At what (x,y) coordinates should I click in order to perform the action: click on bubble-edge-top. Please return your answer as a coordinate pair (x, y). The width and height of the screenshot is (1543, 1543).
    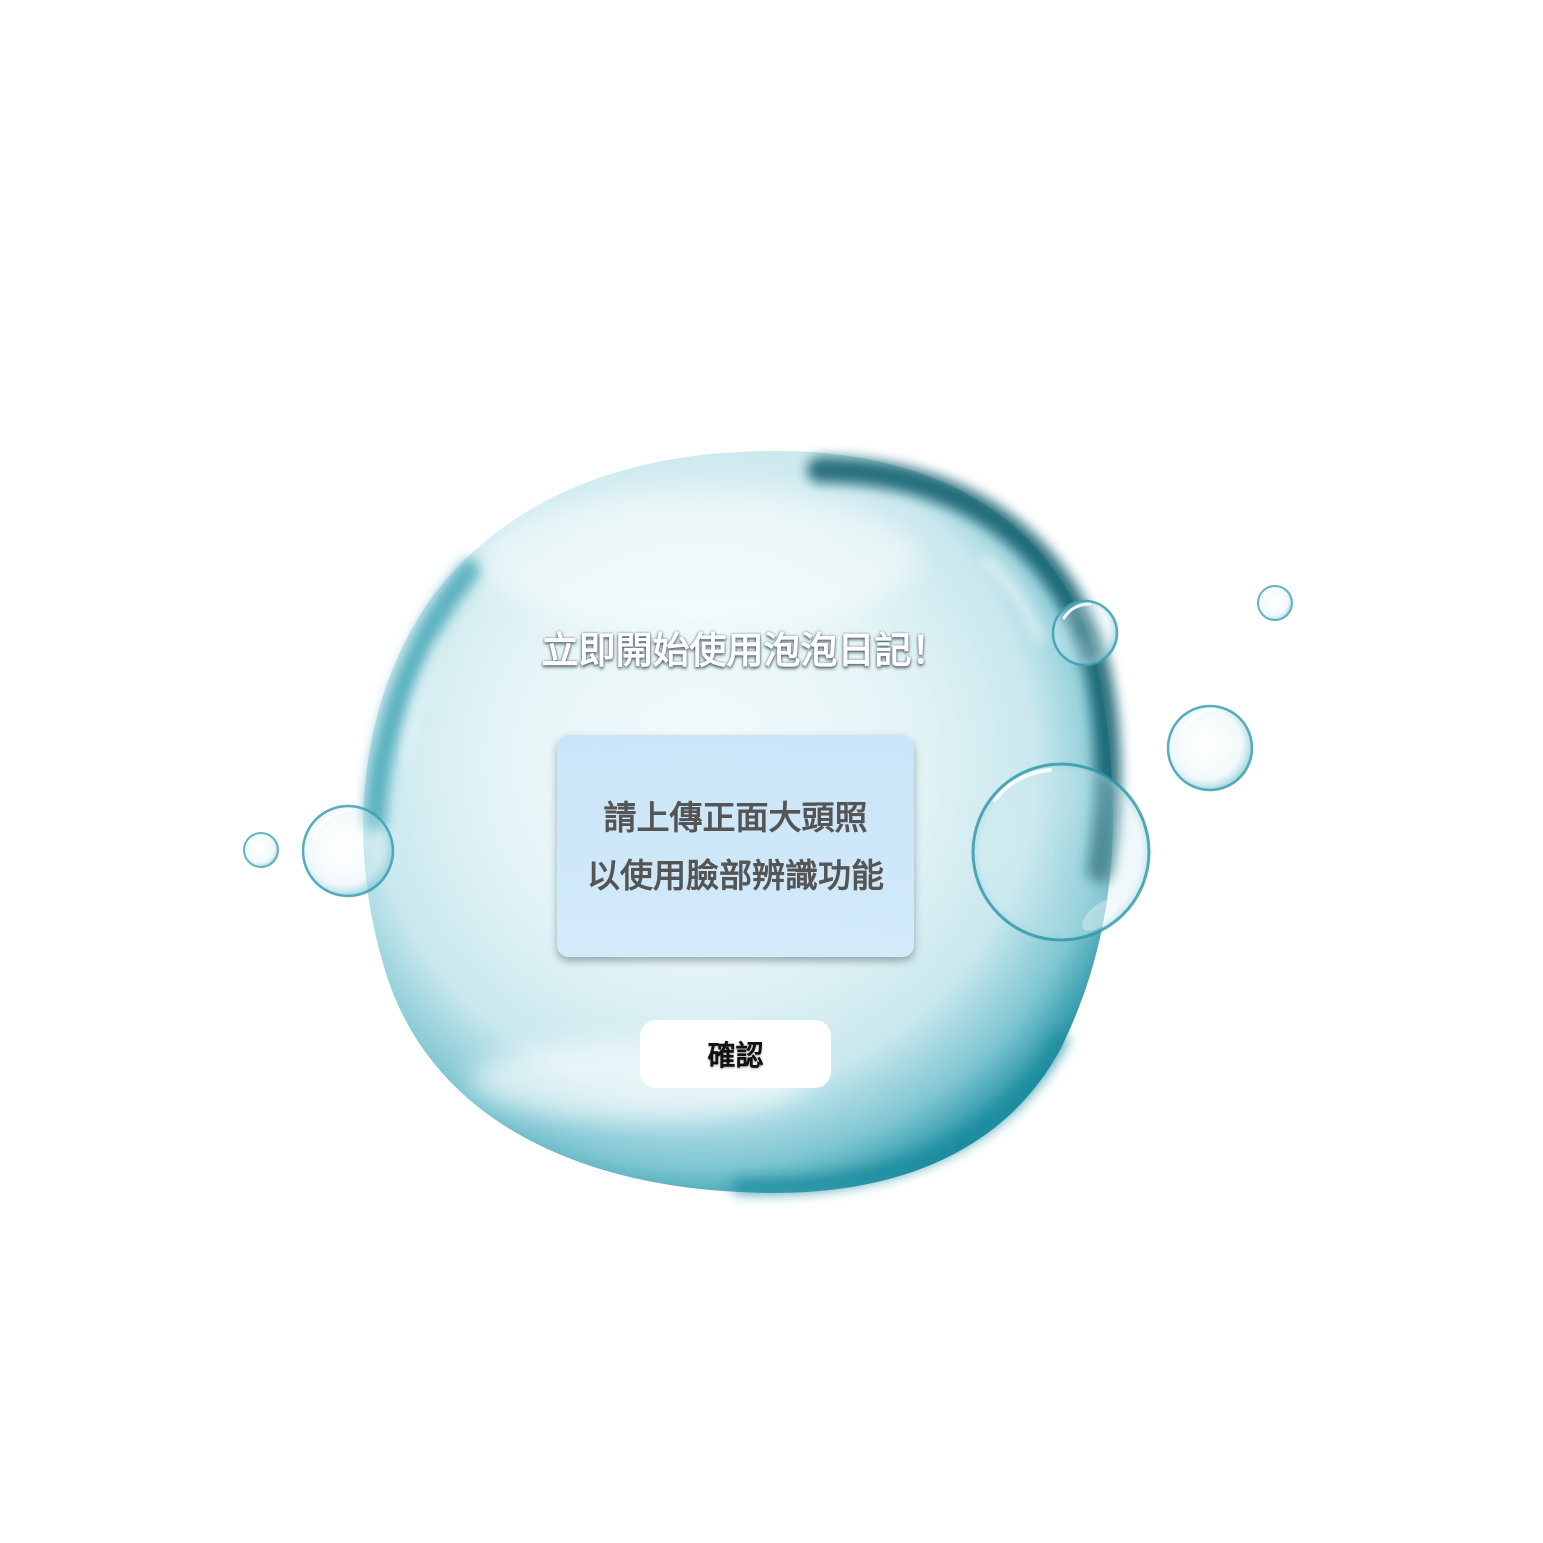
    Looking at the image, I should click on (1085, 633).